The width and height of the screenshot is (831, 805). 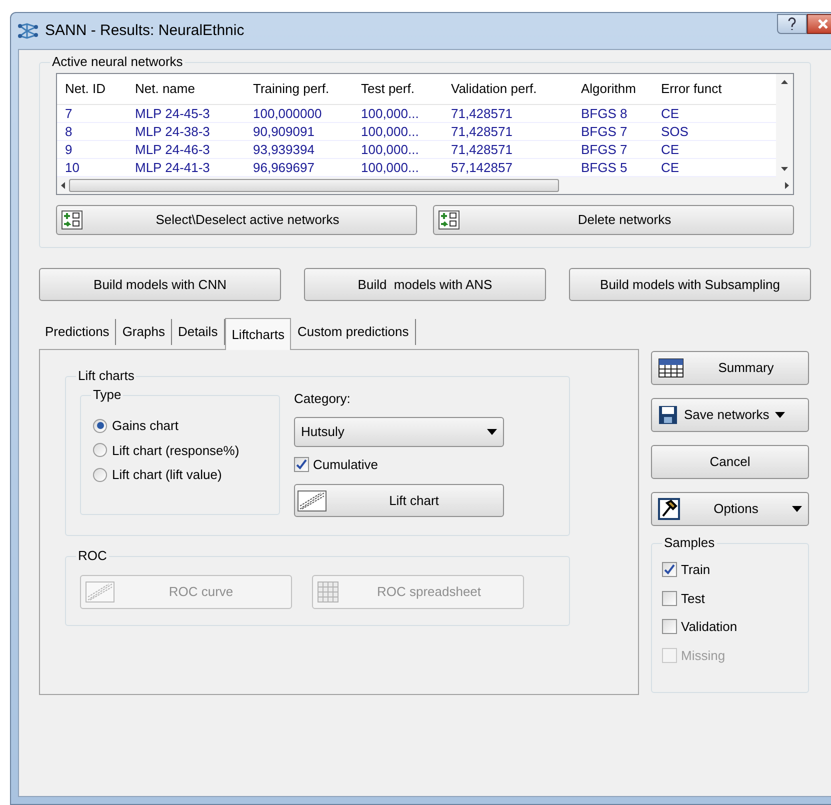 What do you see at coordinates (703, 655) in the screenshot?
I see `checkbox-label: Missing` at bounding box center [703, 655].